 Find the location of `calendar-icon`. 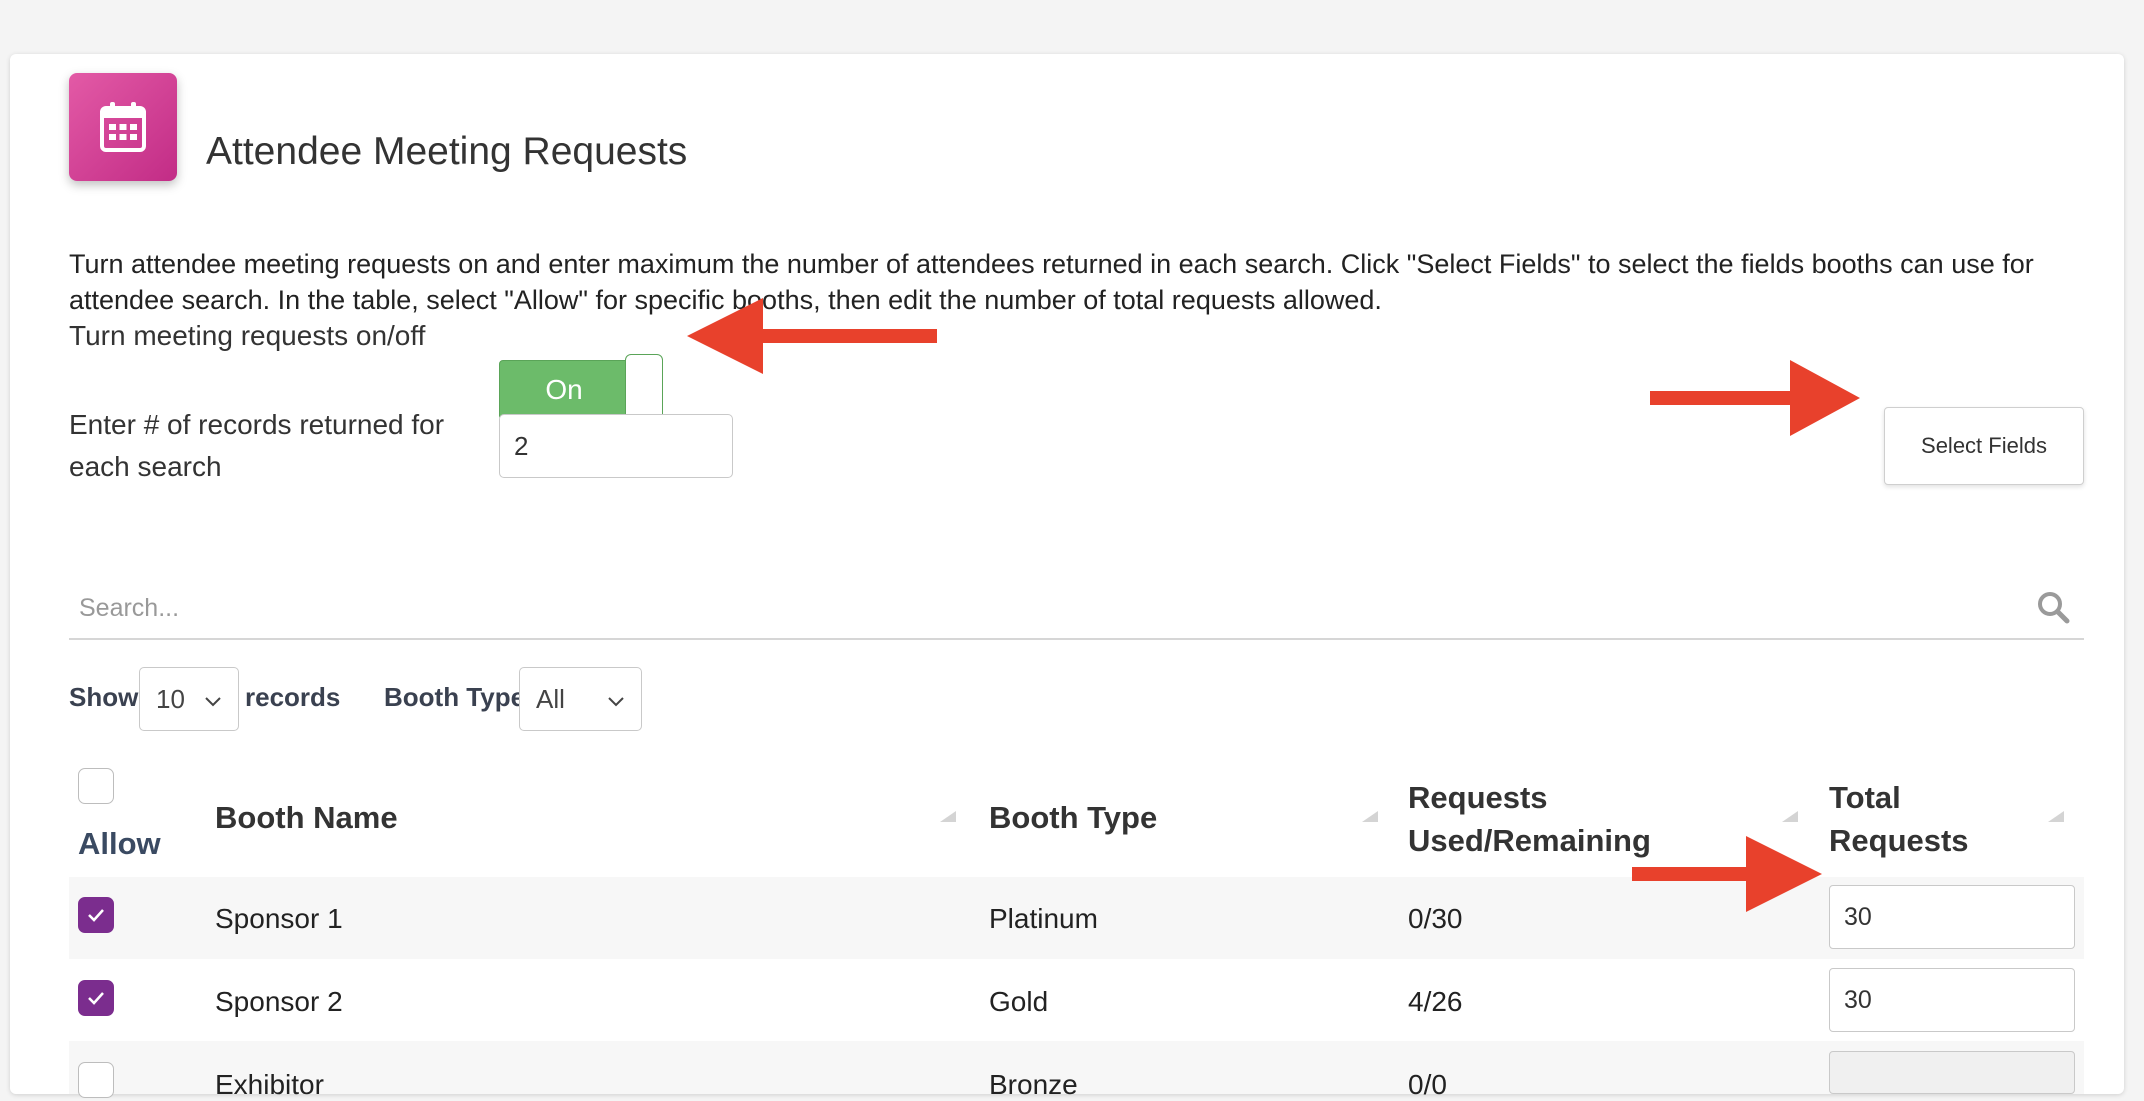

calendar-icon is located at coordinates (123, 127).